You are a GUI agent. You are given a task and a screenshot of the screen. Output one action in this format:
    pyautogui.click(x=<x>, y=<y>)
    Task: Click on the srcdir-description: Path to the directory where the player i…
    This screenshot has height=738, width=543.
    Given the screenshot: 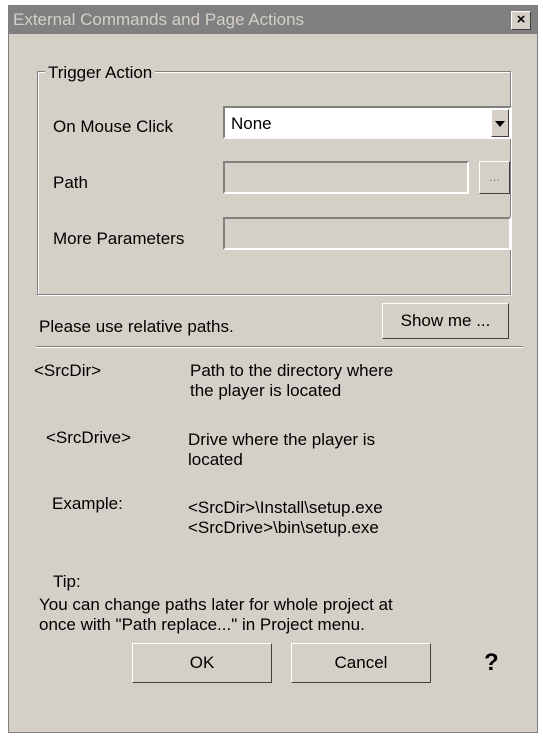 What is the action you would take?
    pyautogui.click(x=292, y=380)
    